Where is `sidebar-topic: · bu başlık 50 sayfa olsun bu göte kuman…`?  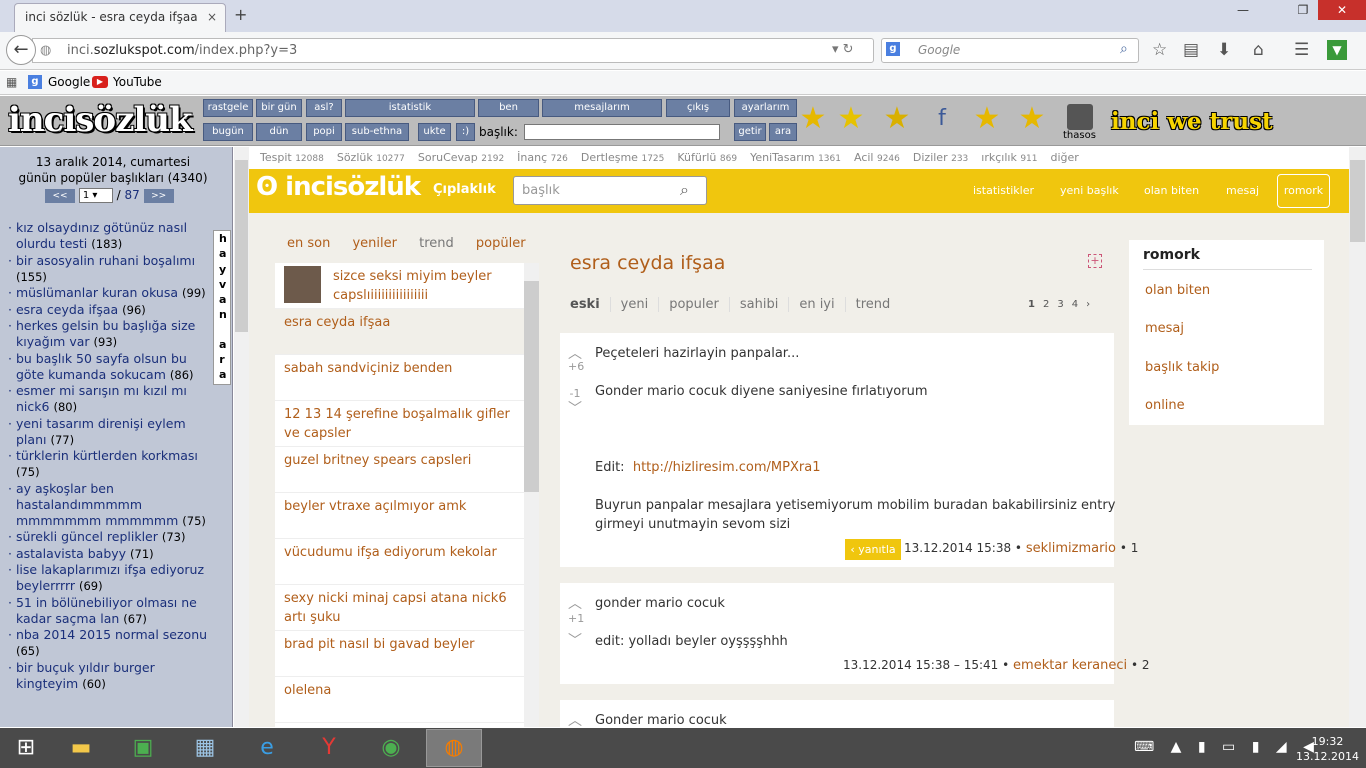 sidebar-topic: · bu başlık 50 sayfa olsun bu göte kuman… is located at coordinates (108, 367).